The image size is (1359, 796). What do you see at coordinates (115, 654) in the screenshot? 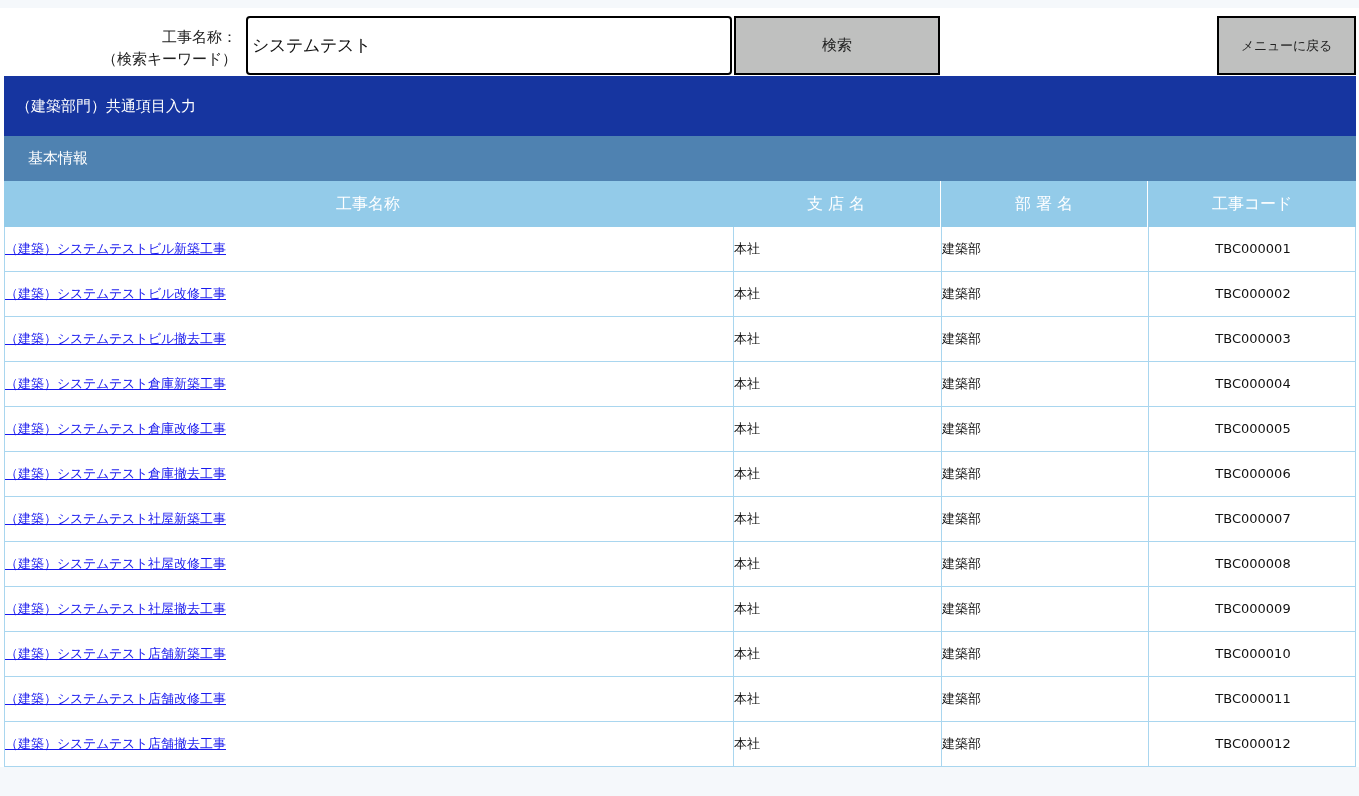
I see `project-name-link: （建築）システムテスト店舗新築工事` at bounding box center [115, 654].